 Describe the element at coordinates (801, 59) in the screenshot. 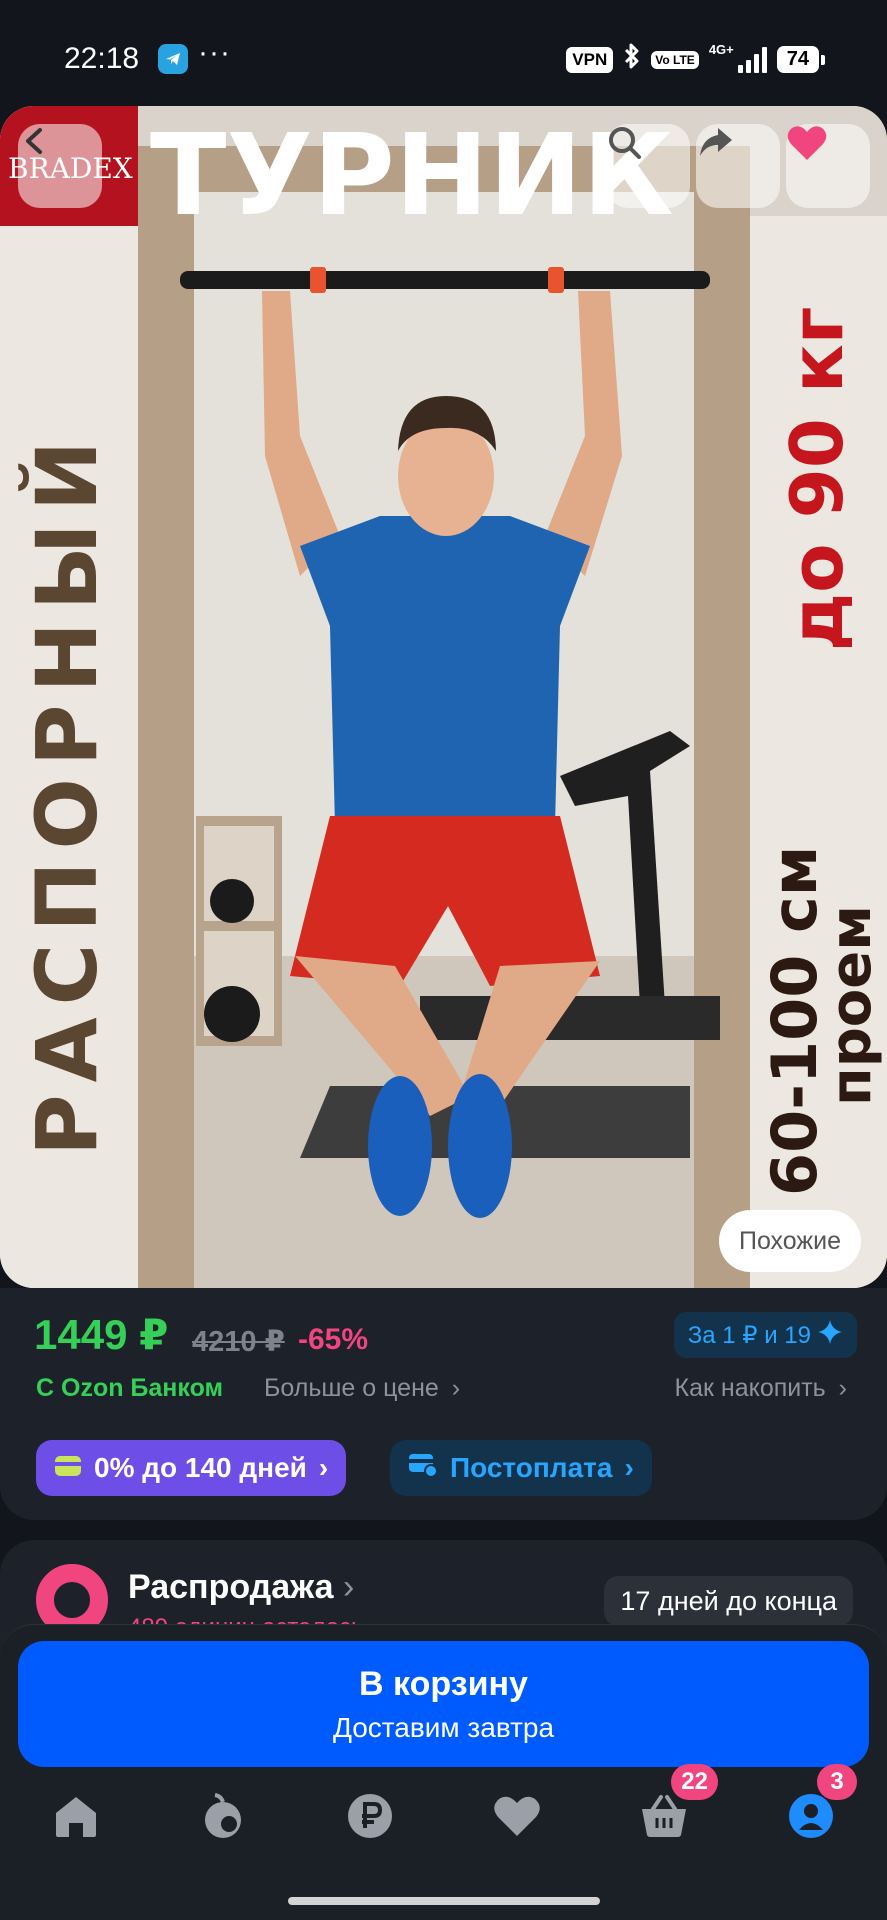

I see `battery-indicator: 74` at that location.